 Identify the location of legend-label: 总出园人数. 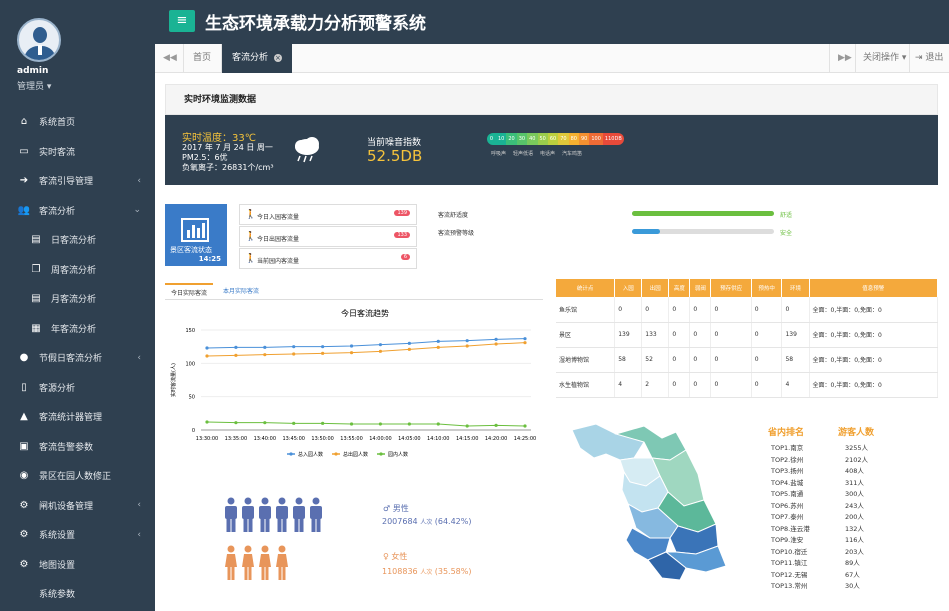
(355, 454).